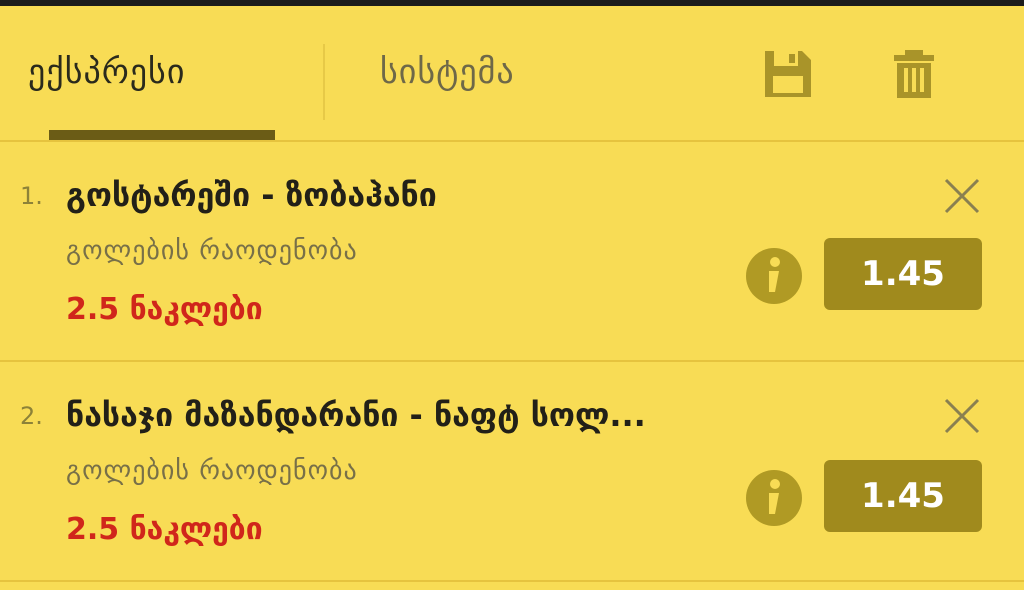 The image size is (1024, 590). I want to click on bet-number: 1., so click(31, 196).